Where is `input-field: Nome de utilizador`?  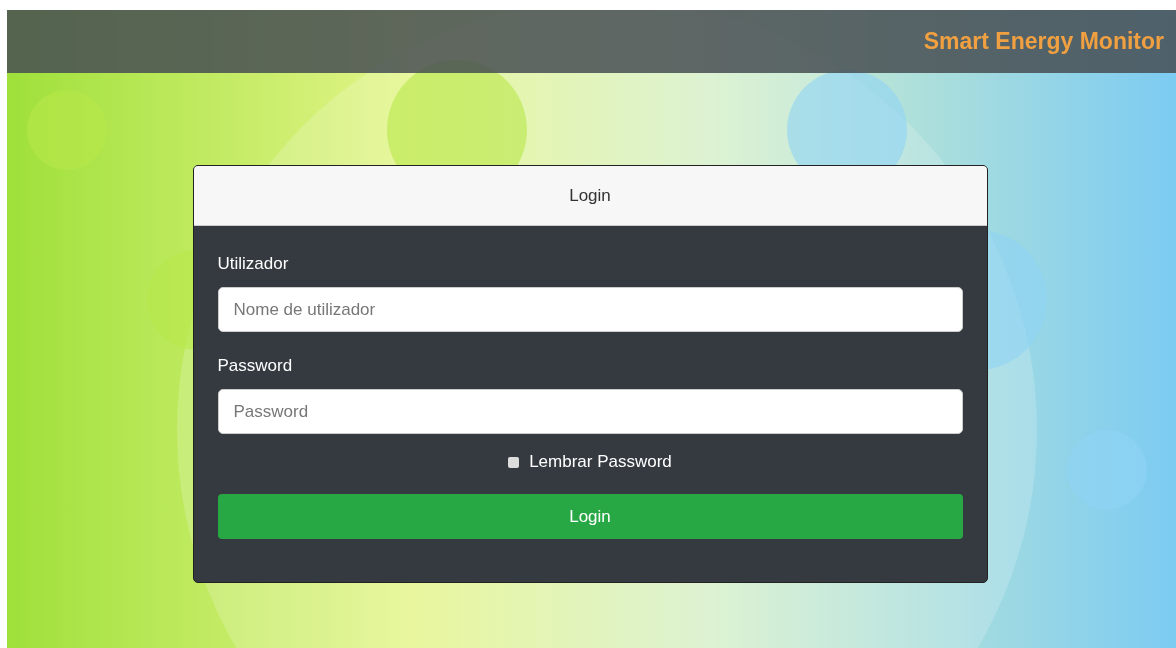
input-field: Nome de utilizador is located at coordinates (590, 309).